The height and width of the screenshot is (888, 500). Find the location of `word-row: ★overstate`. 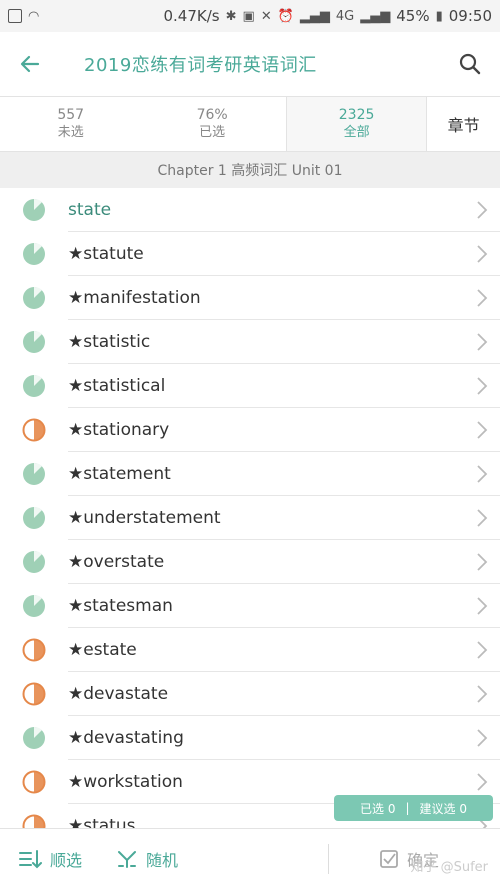

word-row: ★overstate is located at coordinates (250, 562).